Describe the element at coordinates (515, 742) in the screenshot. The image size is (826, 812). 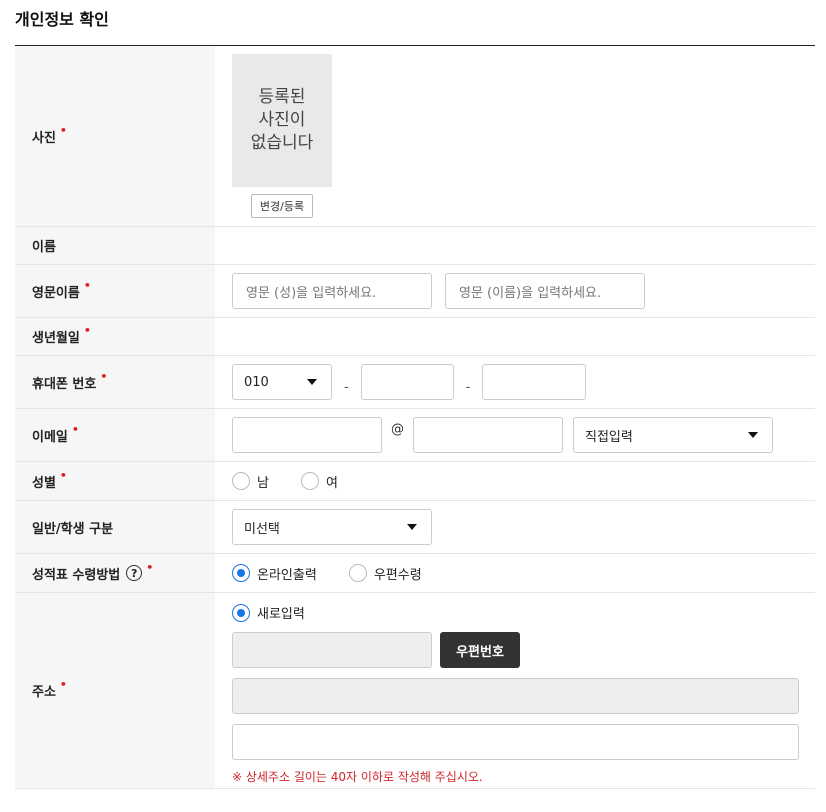
I see `address-detail-input` at that location.